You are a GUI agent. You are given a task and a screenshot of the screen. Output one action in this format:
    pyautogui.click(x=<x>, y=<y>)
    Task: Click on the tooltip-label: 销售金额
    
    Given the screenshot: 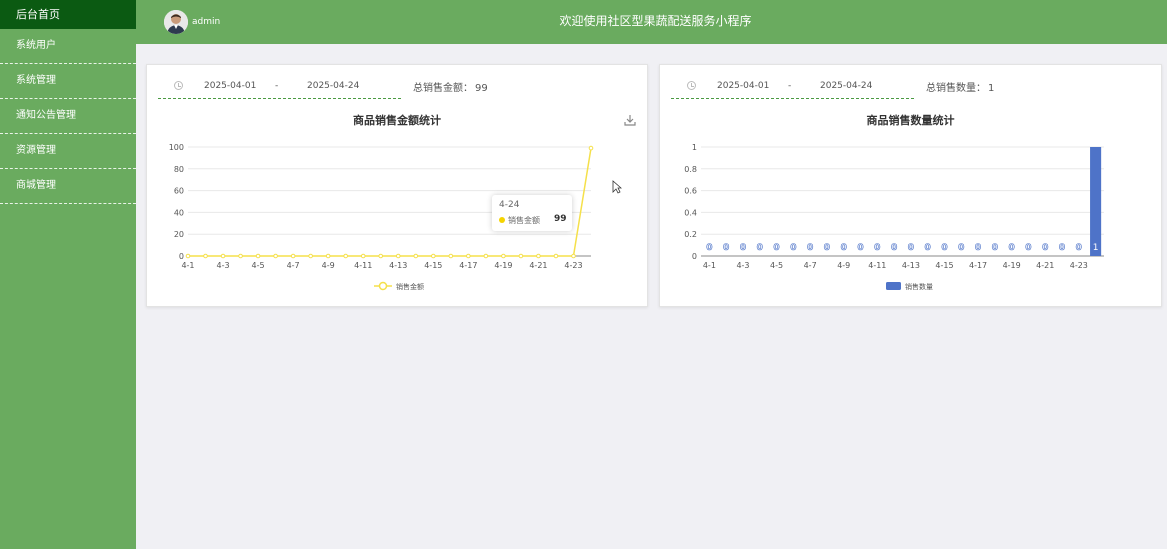 What is the action you would take?
    pyautogui.click(x=524, y=220)
    